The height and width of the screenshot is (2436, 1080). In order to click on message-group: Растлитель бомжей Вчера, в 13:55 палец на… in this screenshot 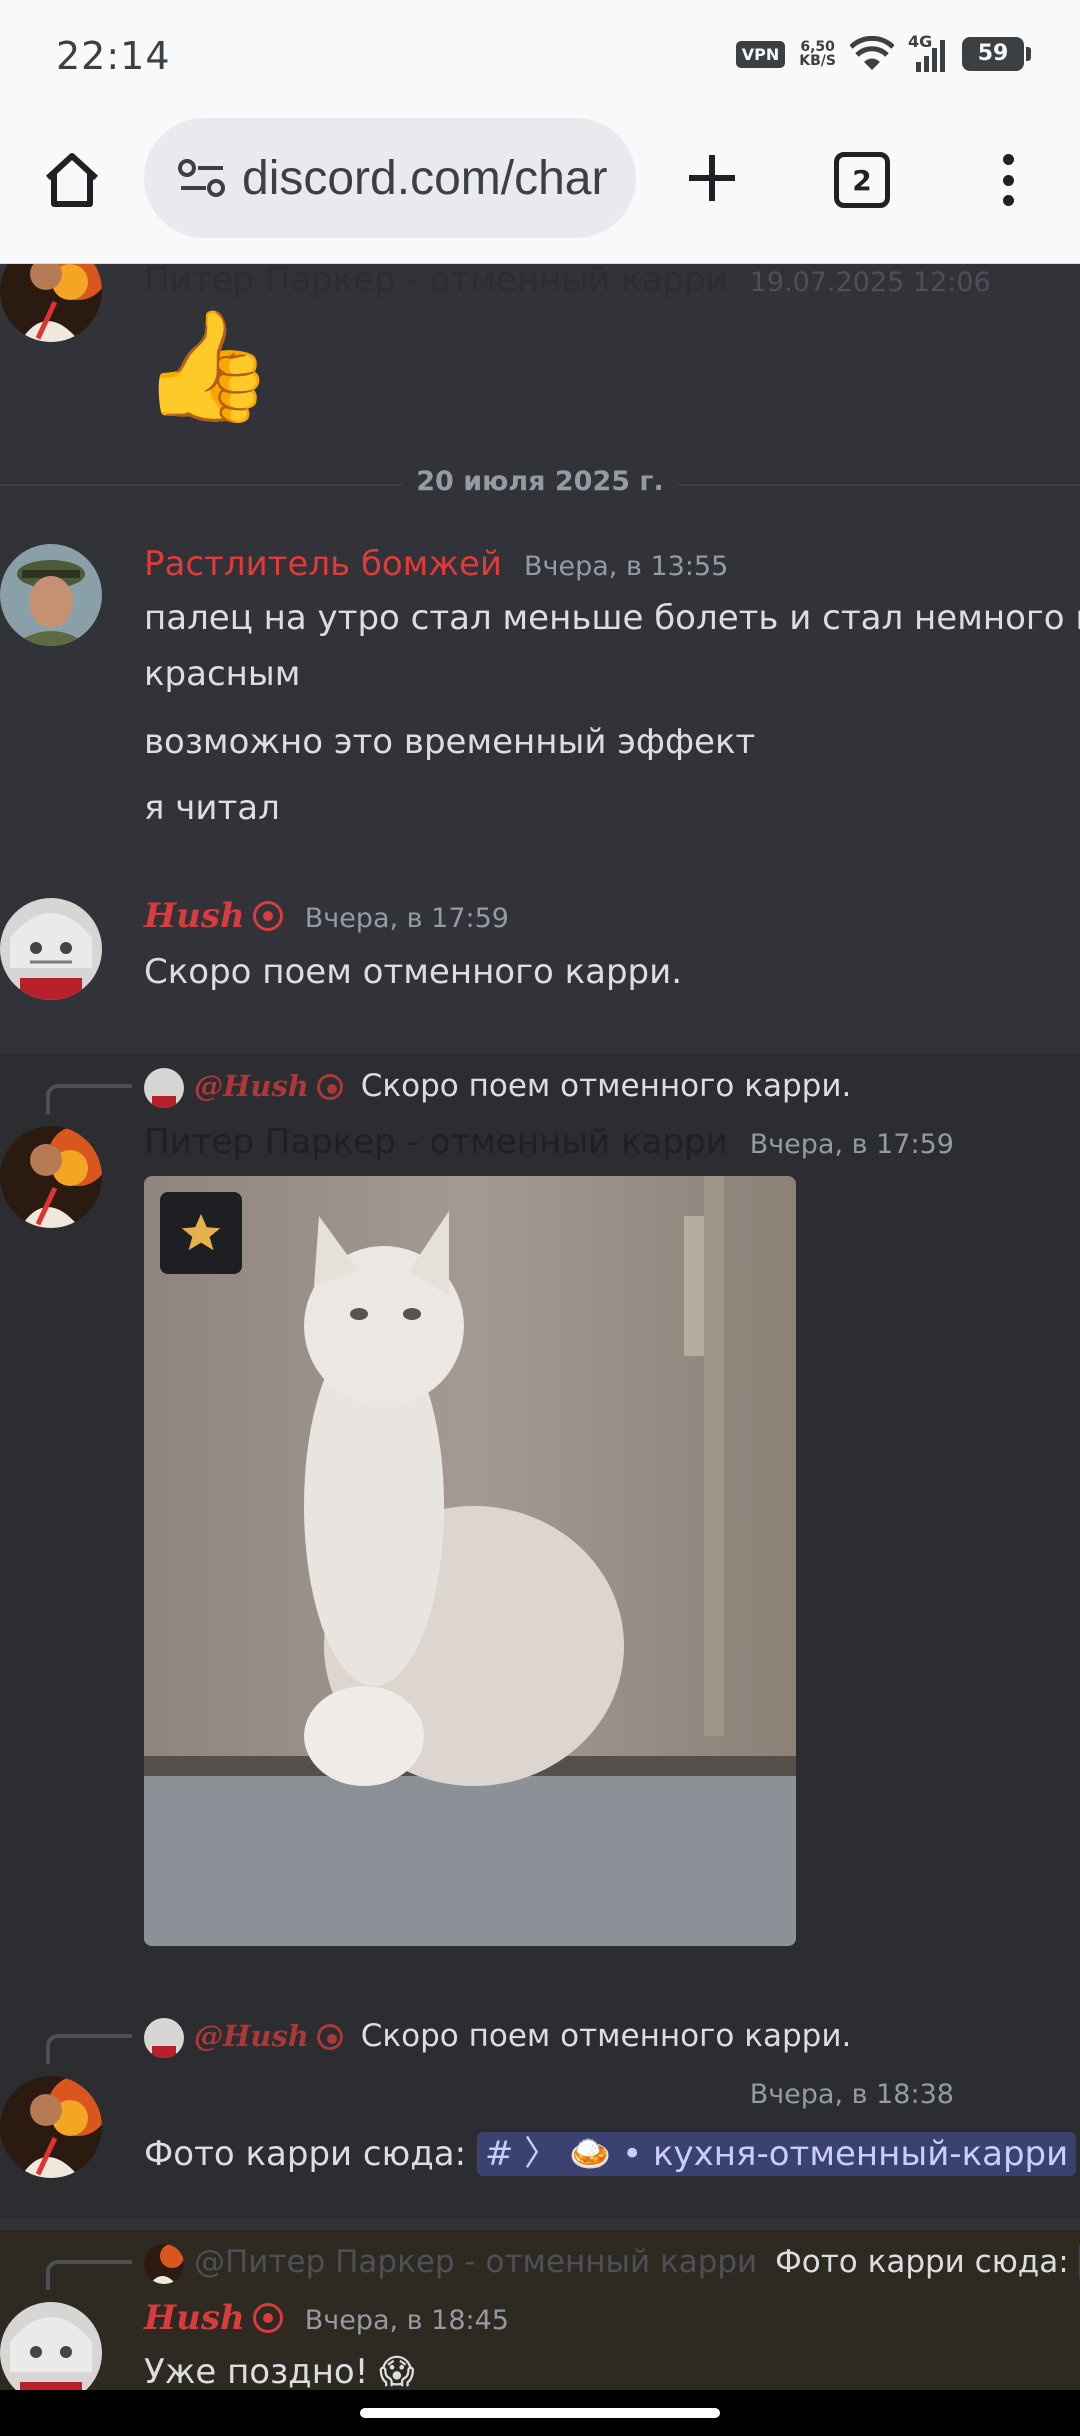, I will do `click(540, 690)`.